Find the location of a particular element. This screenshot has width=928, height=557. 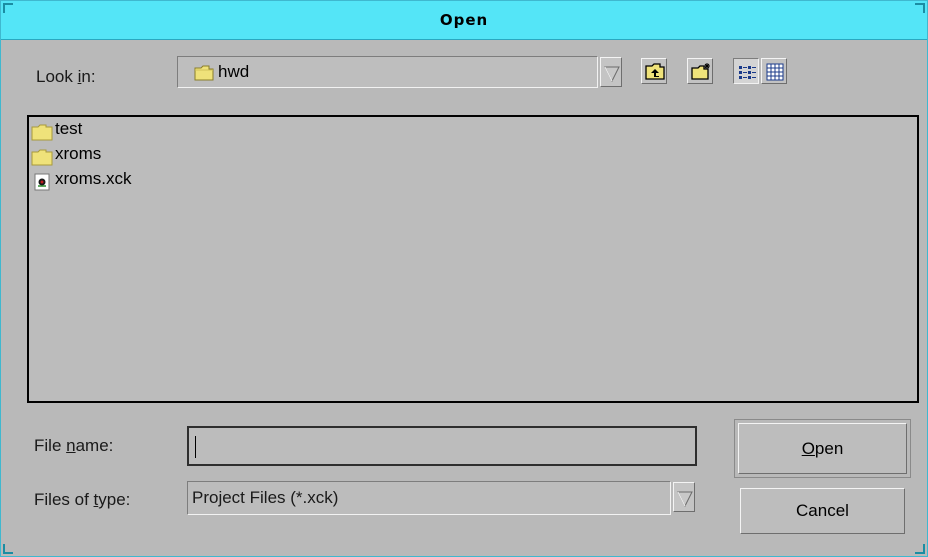

file-name-input is located at coordinates (442, 446).